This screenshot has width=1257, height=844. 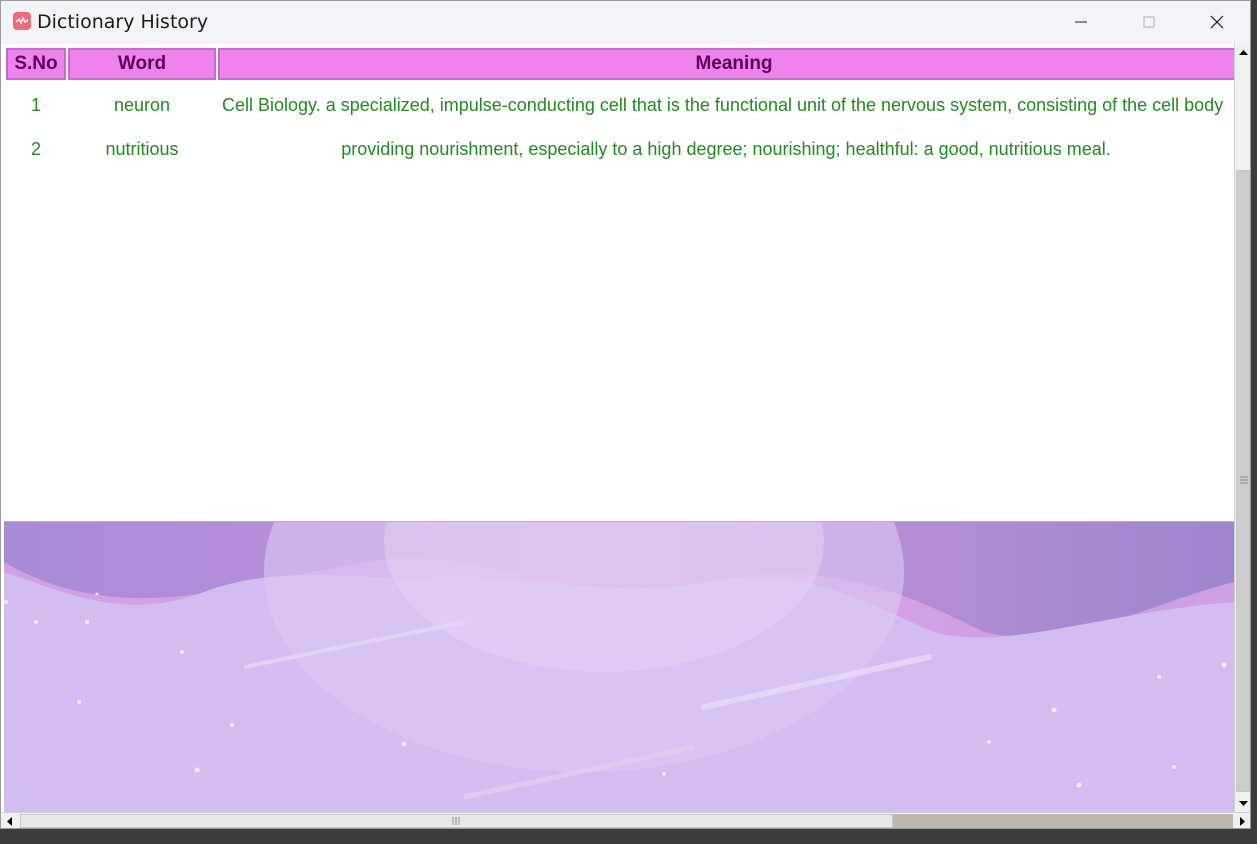 I want to click on column-header-word: Word, so click(x=142, y=64).